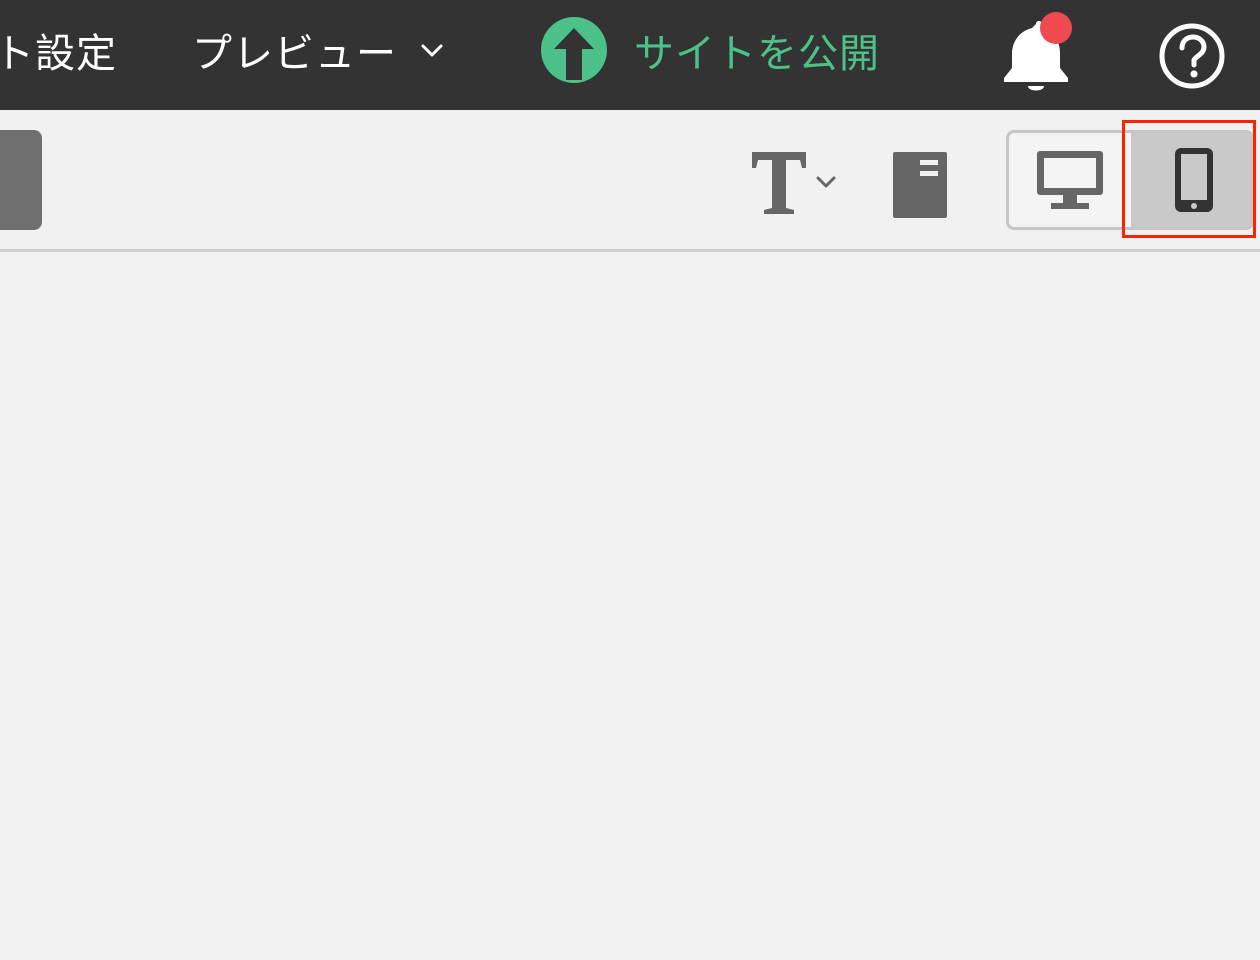  I want to click on desktop-view-button, so click(1070, 180).